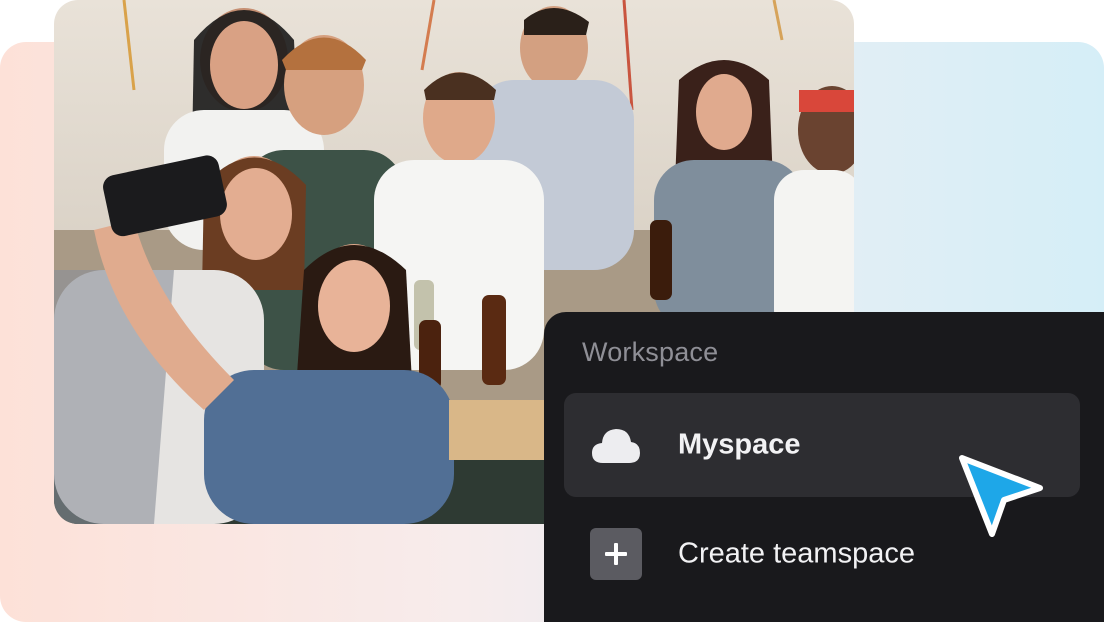  What do you see at coordinates (616, 445) in the screenshot?
I see `cloud-icon` at bounding box center [616, 445].